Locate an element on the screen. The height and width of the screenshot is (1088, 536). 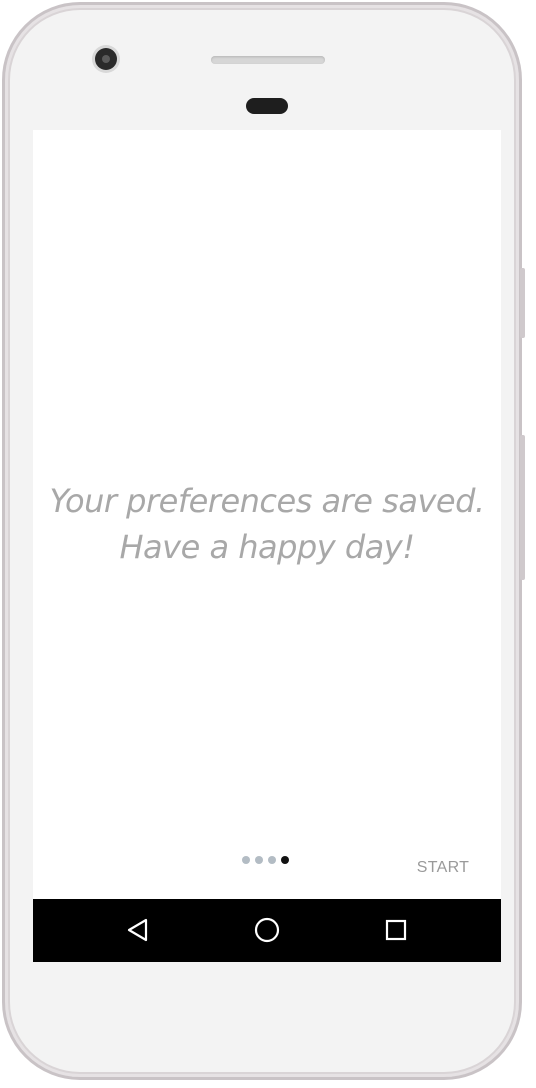
circle-home-icon is located at coordinates (267, 930).